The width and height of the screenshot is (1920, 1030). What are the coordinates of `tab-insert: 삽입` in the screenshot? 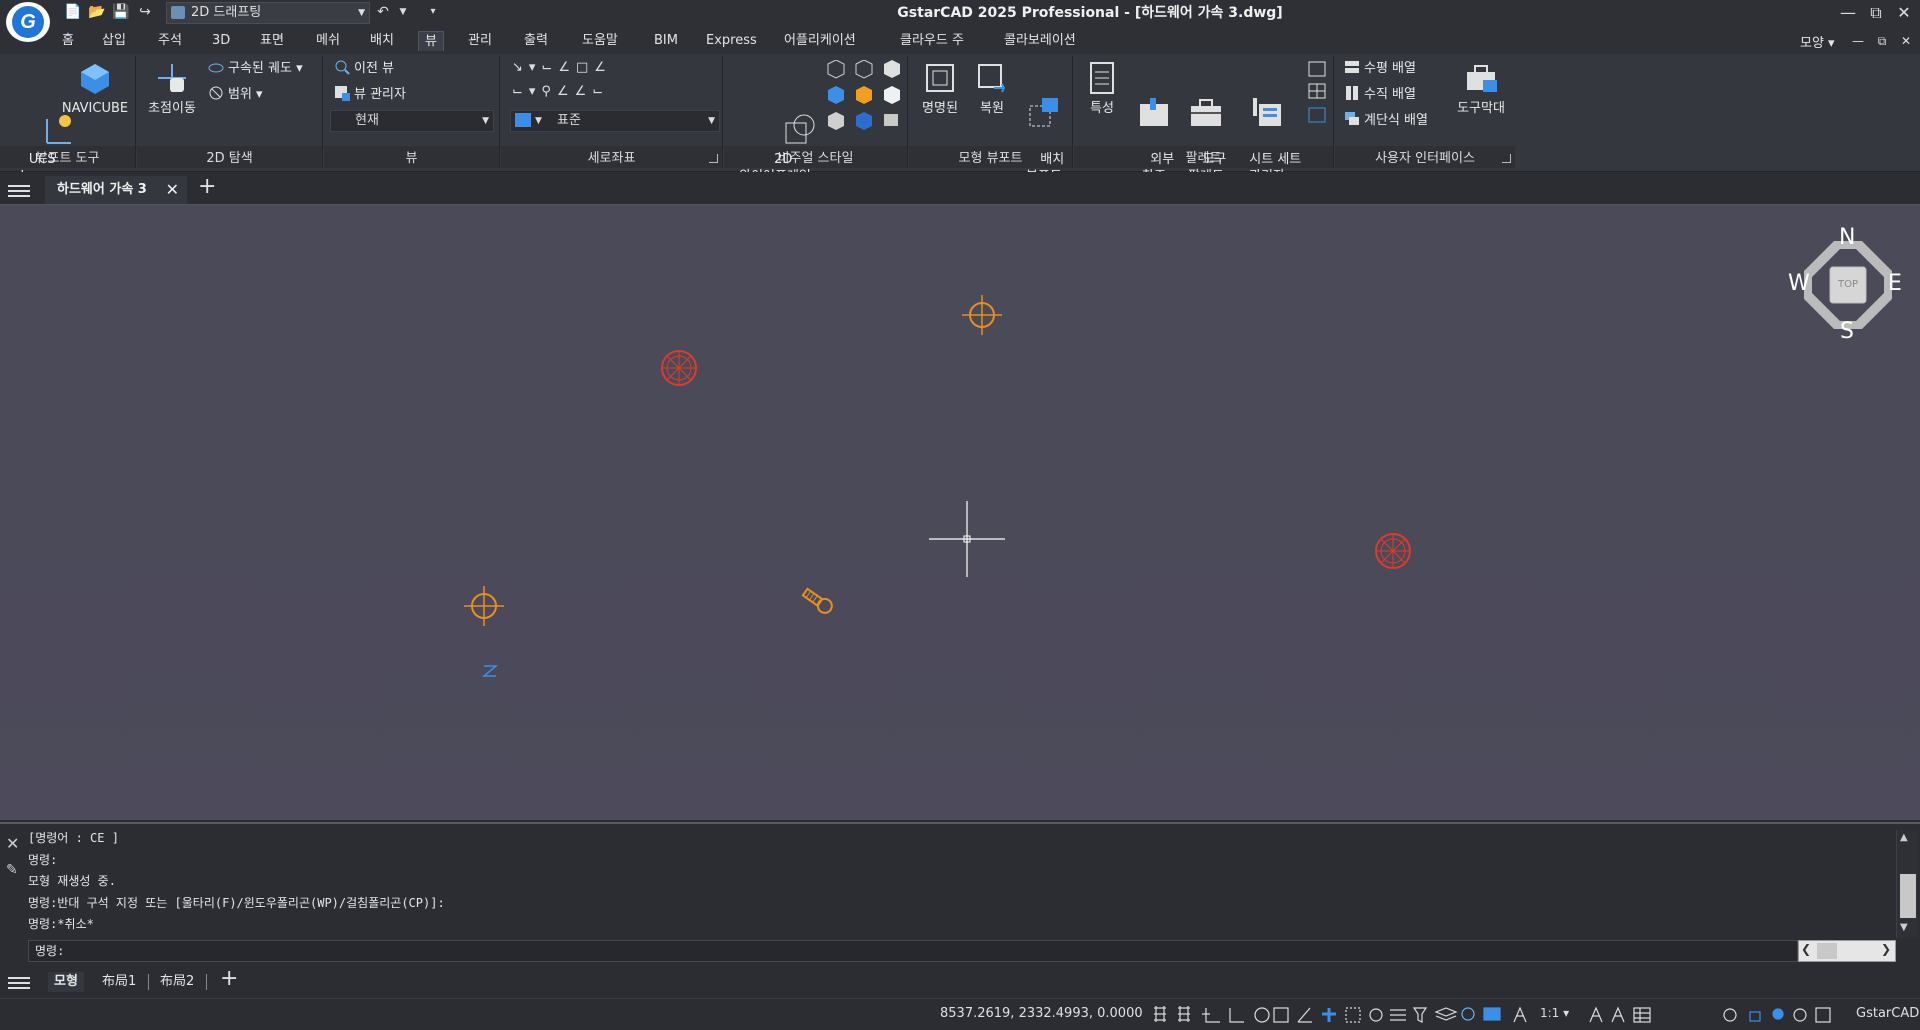 It's located at (114, 41).